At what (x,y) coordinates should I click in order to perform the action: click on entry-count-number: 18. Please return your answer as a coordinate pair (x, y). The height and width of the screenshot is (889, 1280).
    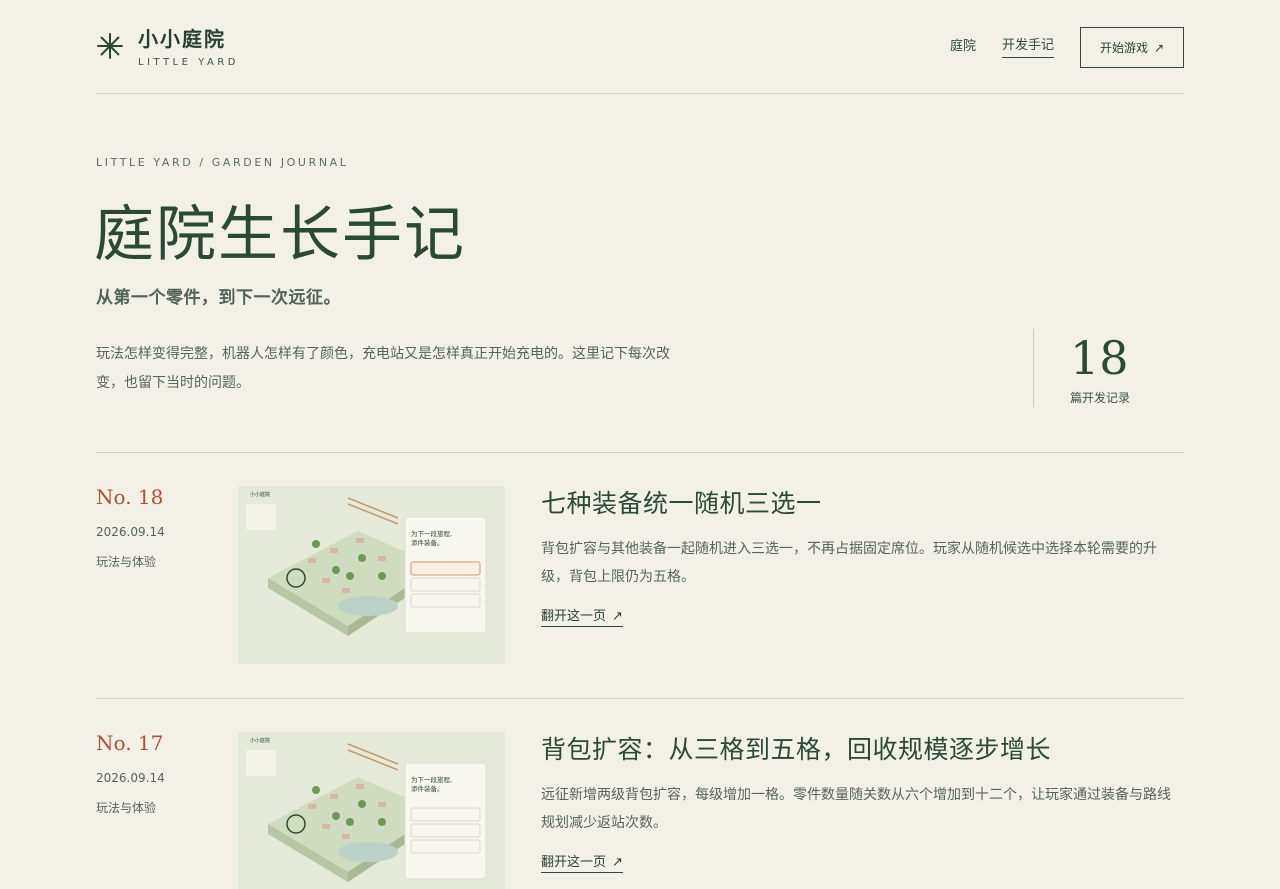
    Looking at the image, I should click on (1099, 358).